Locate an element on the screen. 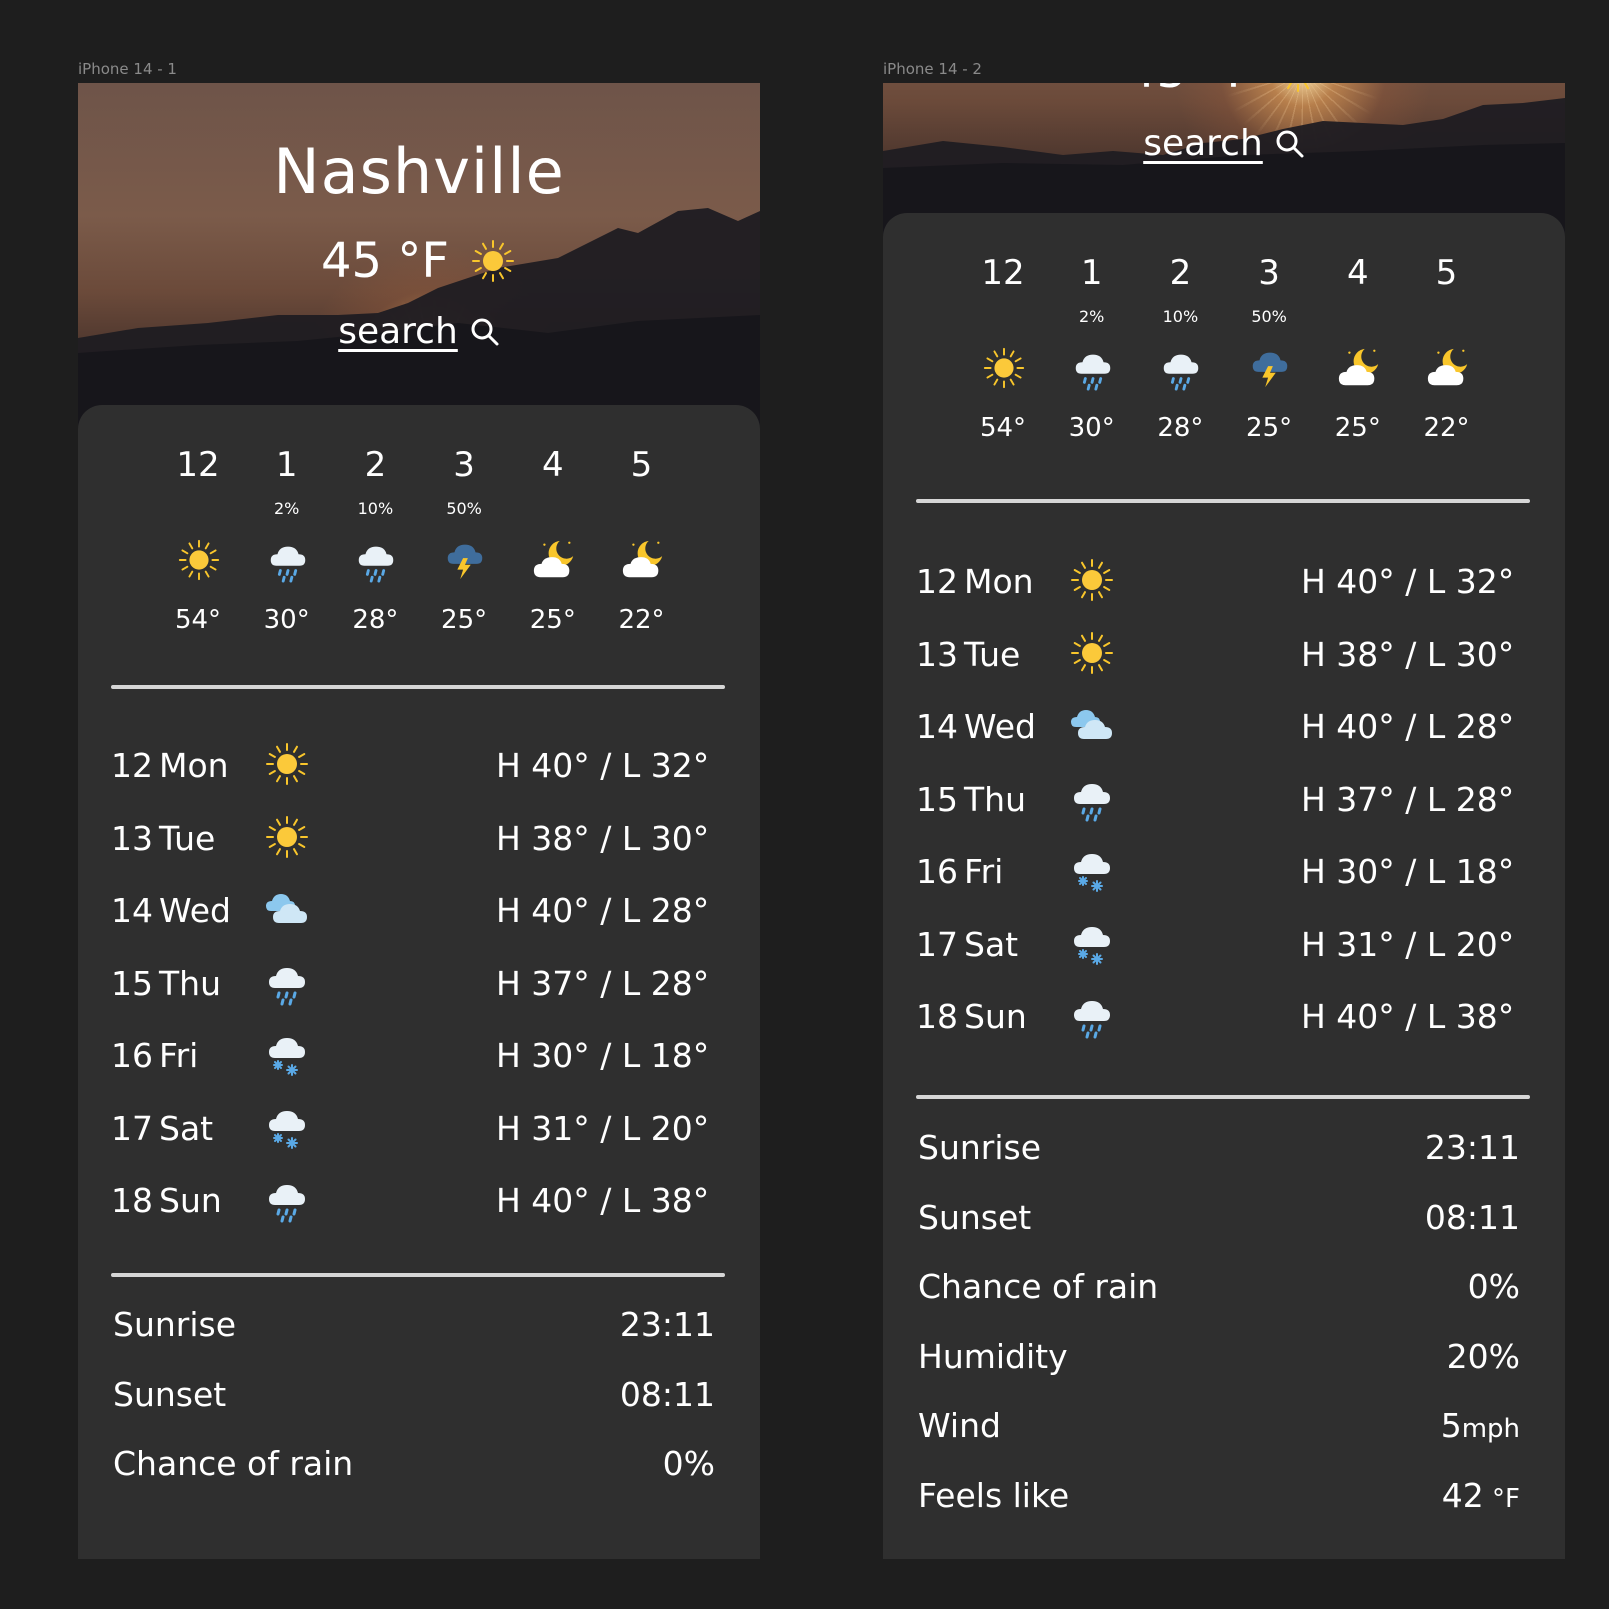 The image size is (1609, 1609). detail-value-number: 0% is located at coordinates (1493, 1286).